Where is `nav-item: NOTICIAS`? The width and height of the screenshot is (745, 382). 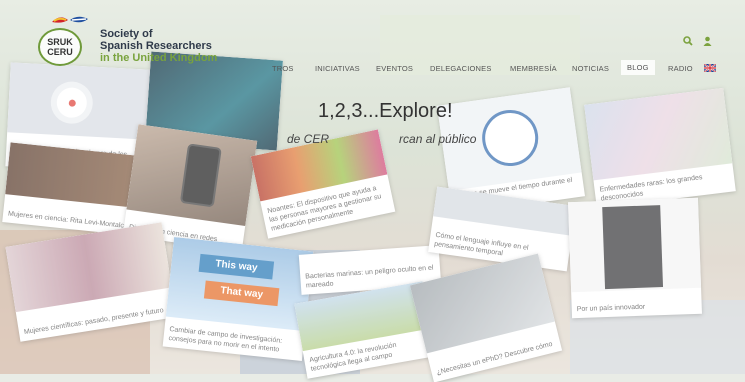
nav-item: NOTICIAS is located at coordinates (590, 68).